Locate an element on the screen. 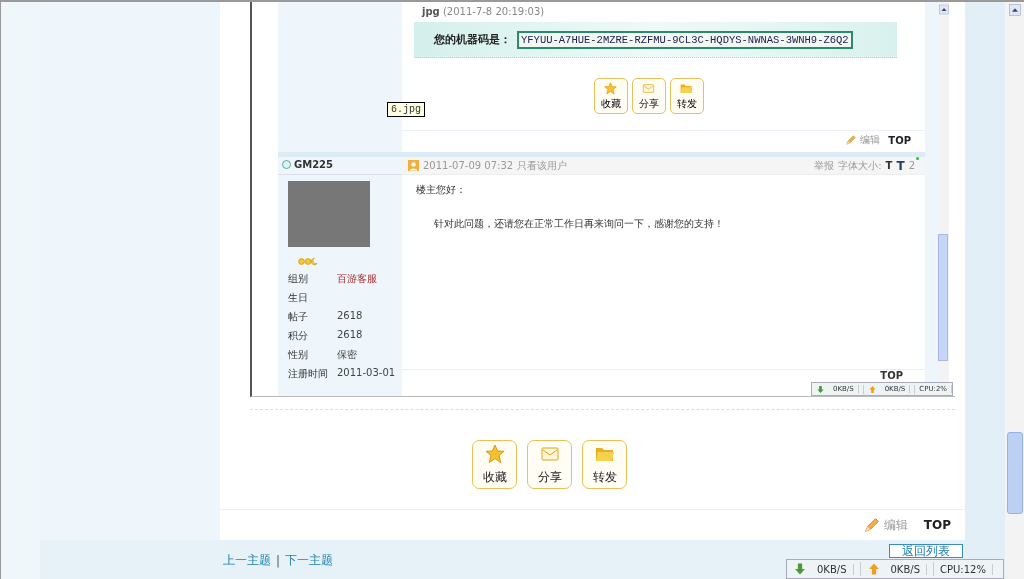  machine-code-label: 您的机器码是： is located at coordinates (472, 39).